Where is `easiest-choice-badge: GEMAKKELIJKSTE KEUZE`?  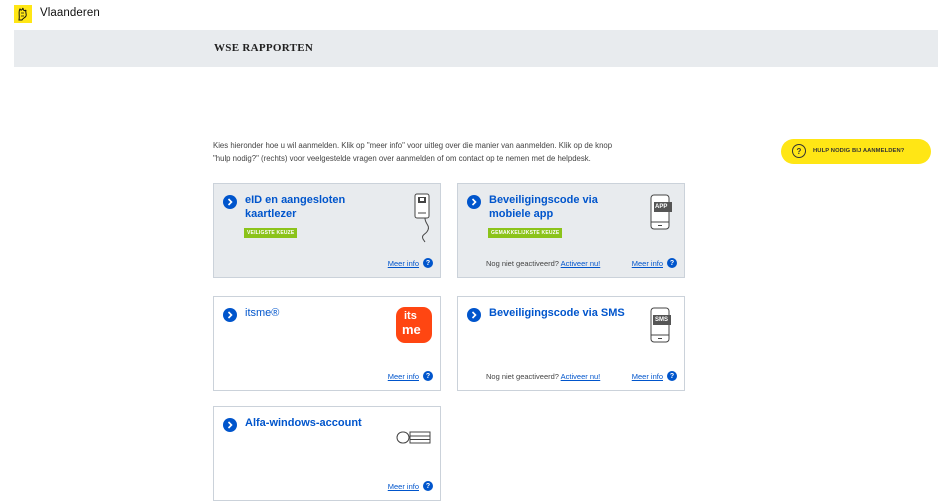 easiest-choice-badge: GEMAKKELIJKSTE KEUZE is located at coordinates (525, 233).